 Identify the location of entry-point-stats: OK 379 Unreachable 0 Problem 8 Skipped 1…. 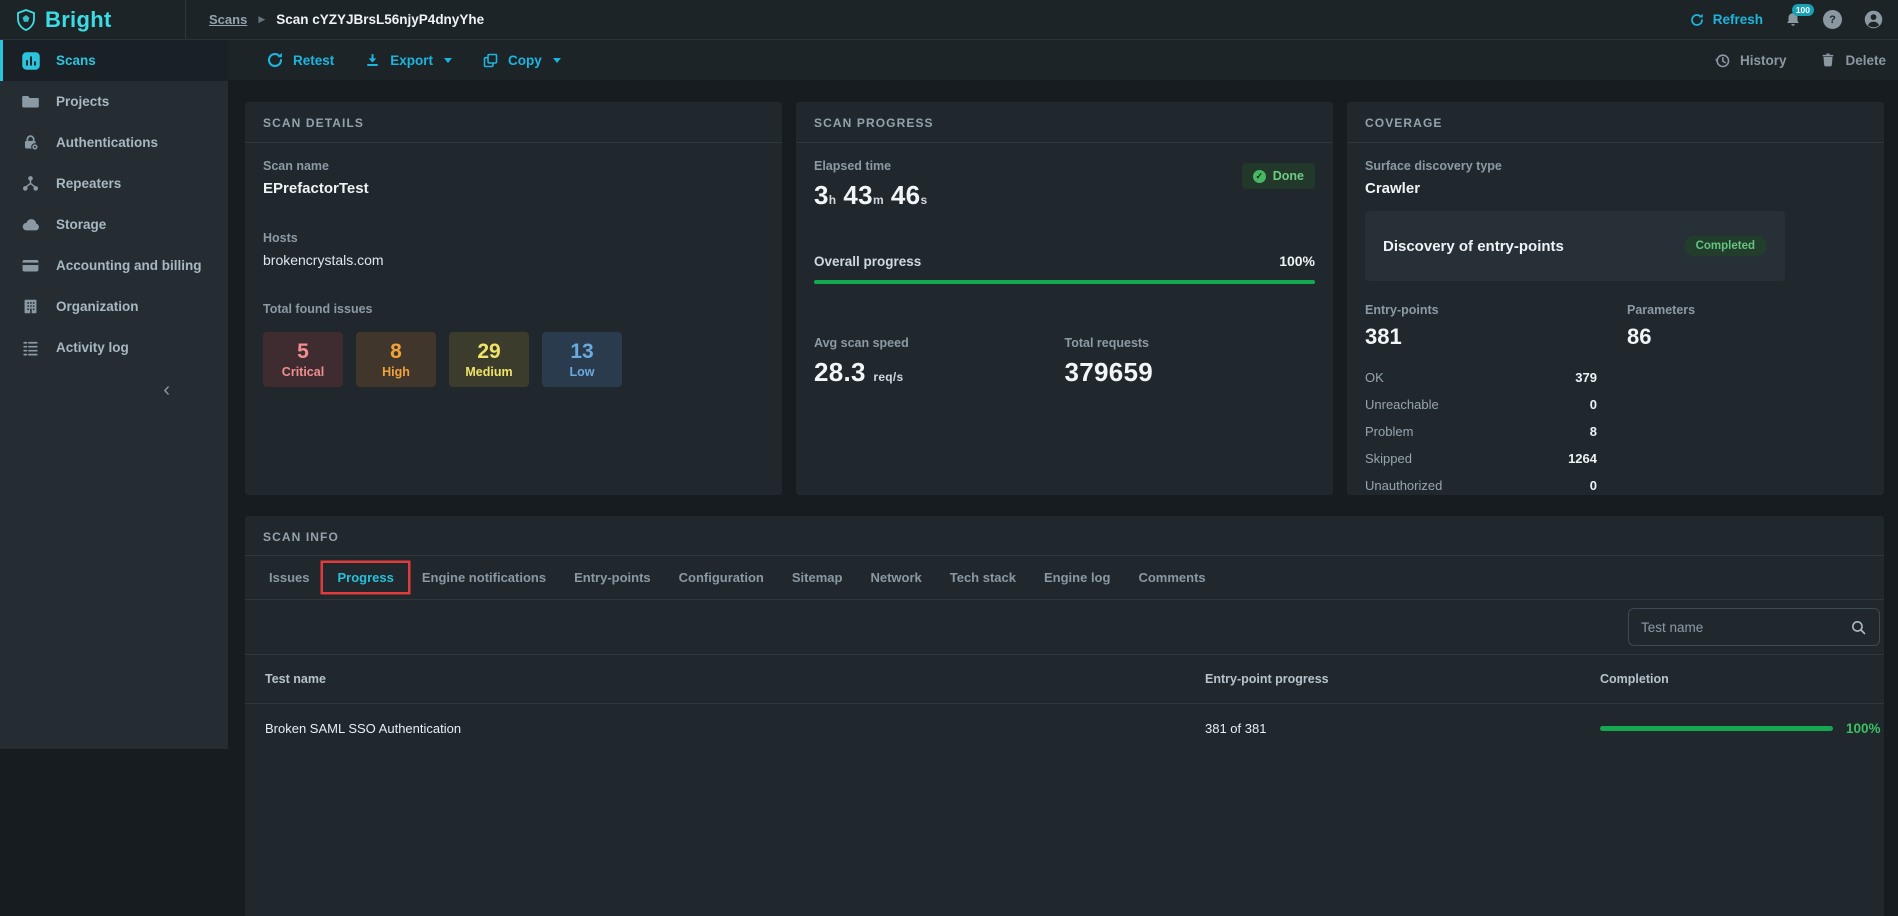
(1481, 431).